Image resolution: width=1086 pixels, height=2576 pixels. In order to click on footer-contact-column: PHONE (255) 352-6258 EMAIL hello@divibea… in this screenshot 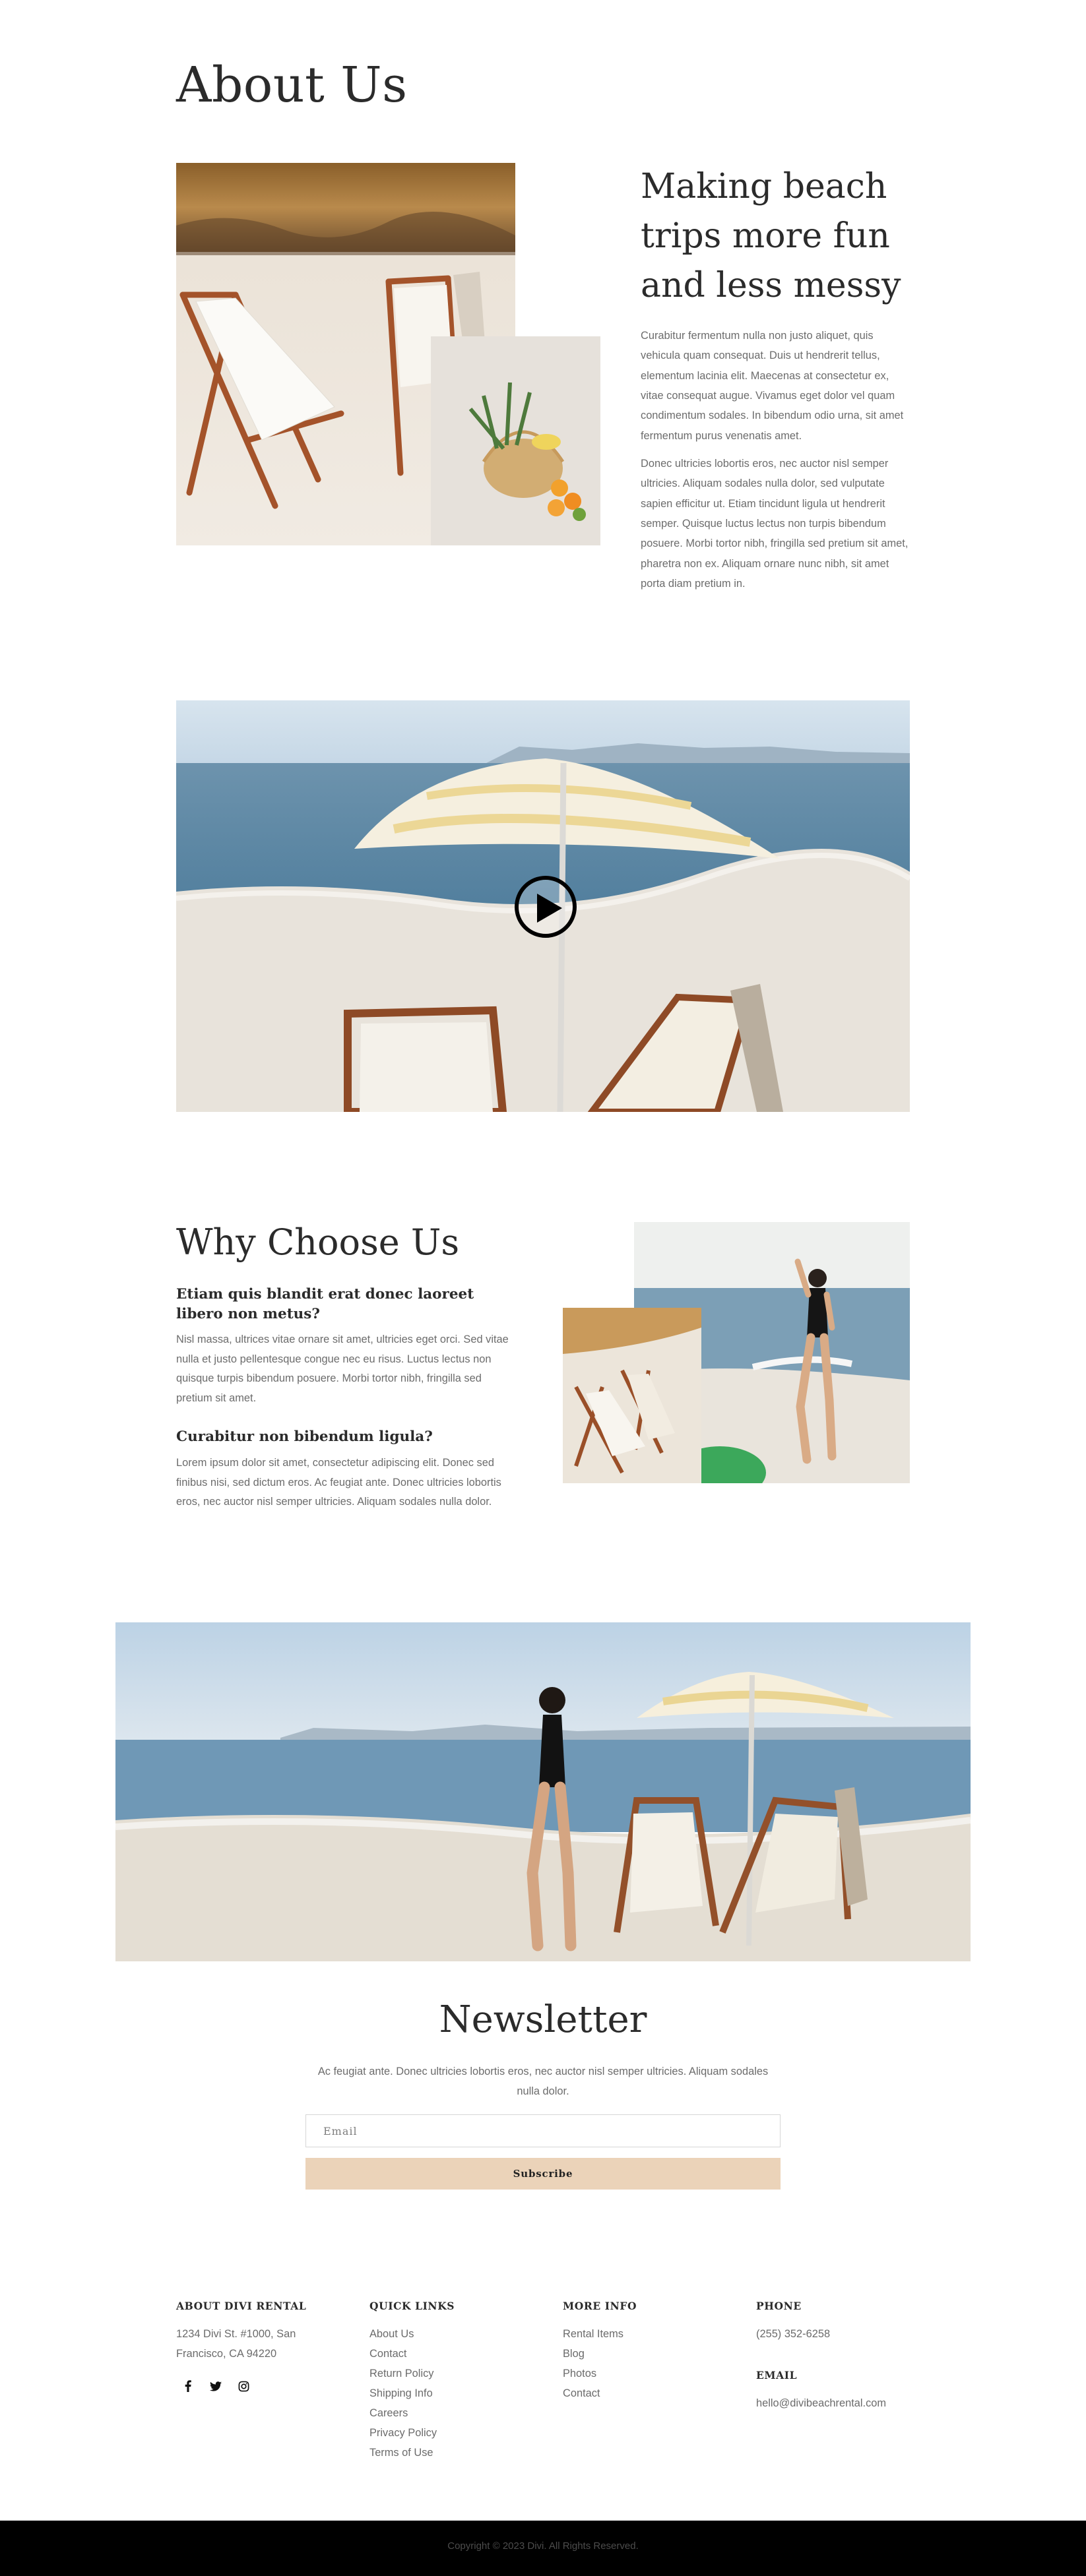, I will do `click(838, 2356)`.